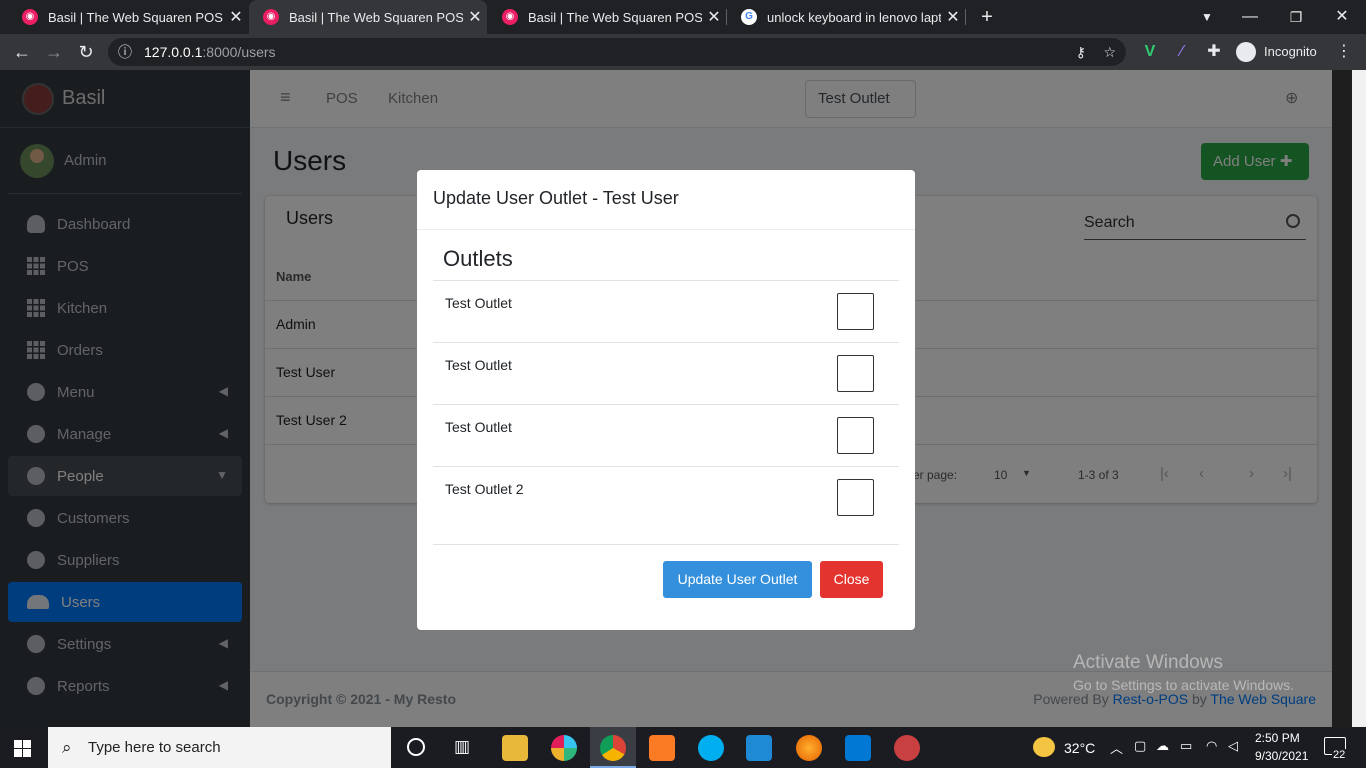 Image resolution: width=1366 pixels, height=768 pixels. What do you see at coordinates (1186, 746) in the screenshot?
I see `battery-icon: ▭` at bounding box center [1186, 746].